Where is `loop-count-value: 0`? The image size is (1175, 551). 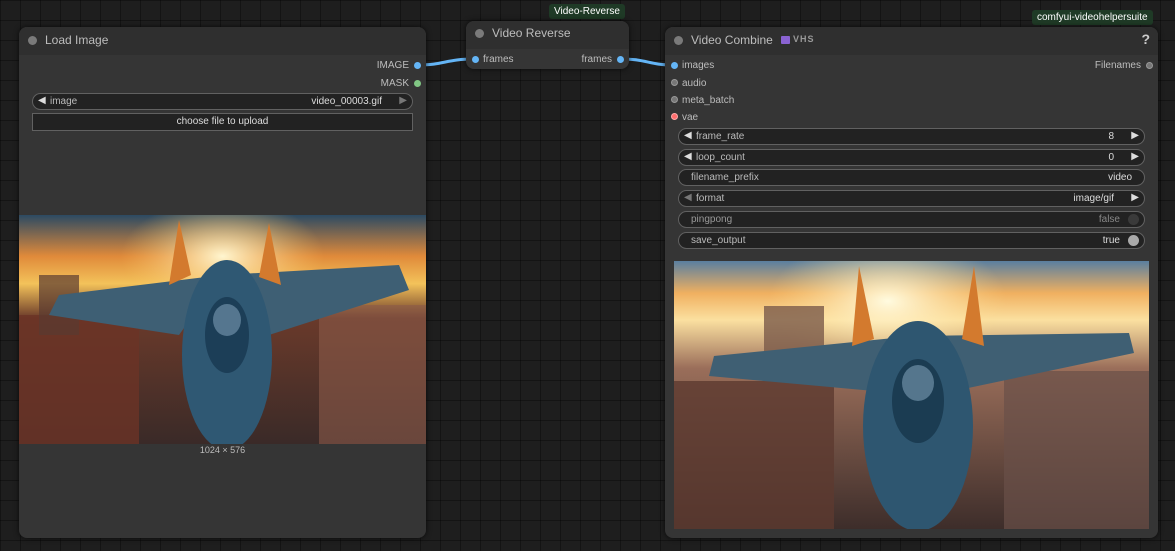 loop-count-value: 0 is located at coordinates (1111, 157).